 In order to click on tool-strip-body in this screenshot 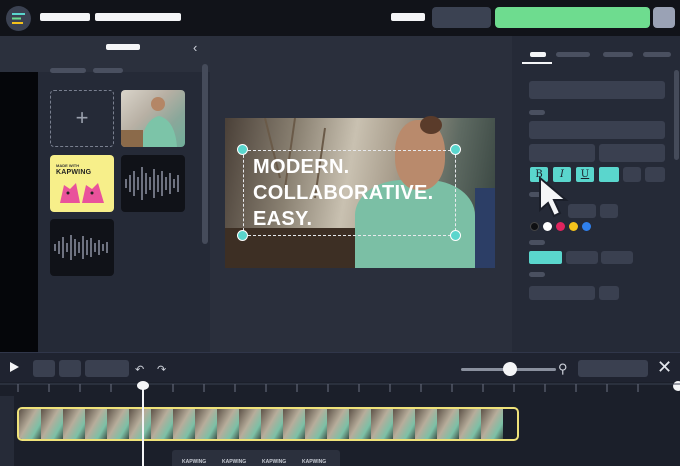, I will do `click(19, 212)`.